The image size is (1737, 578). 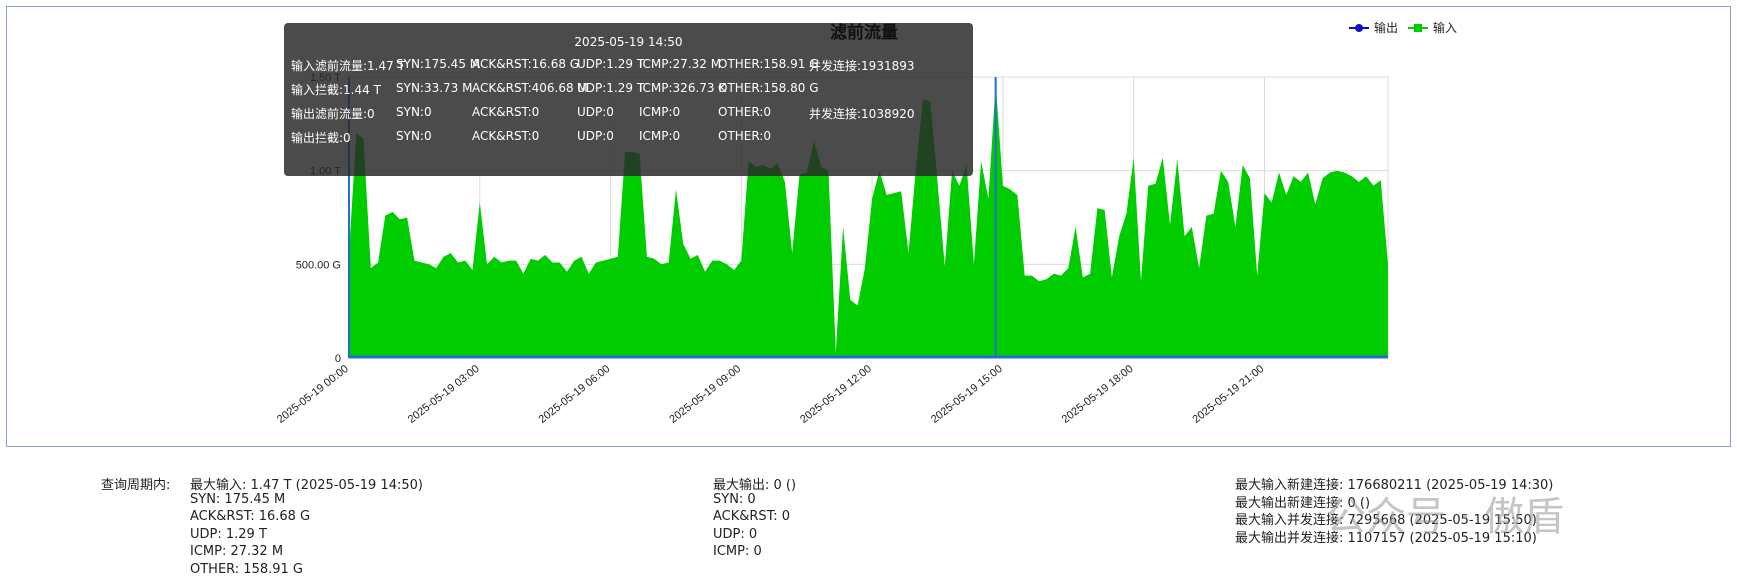 I want to click on tooltip-cell: ACK&RST:16.68 G, so click(x=526, y=64).